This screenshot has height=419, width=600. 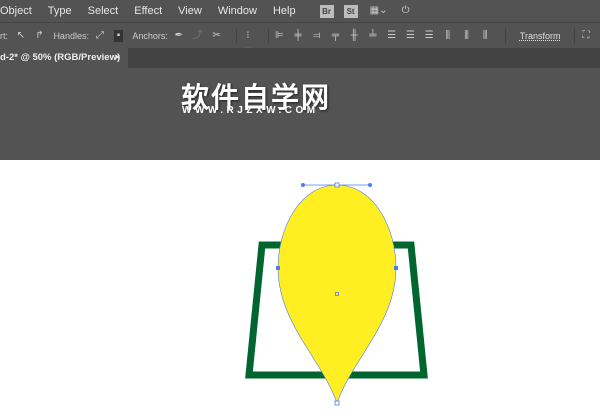 What do you see at coordinates (396, 268) in the screenshot?
I see `anchor-right` at bounding box center [396, 268].